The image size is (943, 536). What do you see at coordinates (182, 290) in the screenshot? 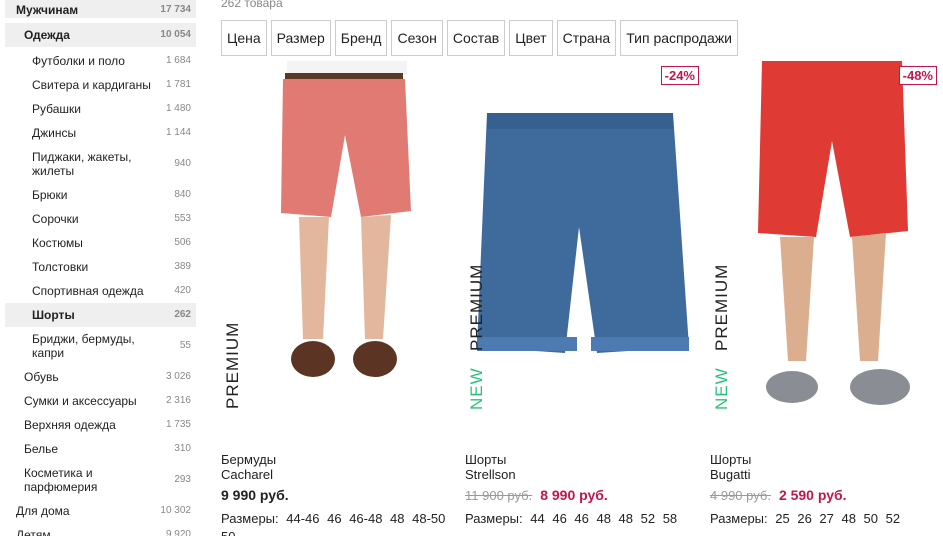
I see `sidebar-item-count: 420` at bounding box center [182, 290].